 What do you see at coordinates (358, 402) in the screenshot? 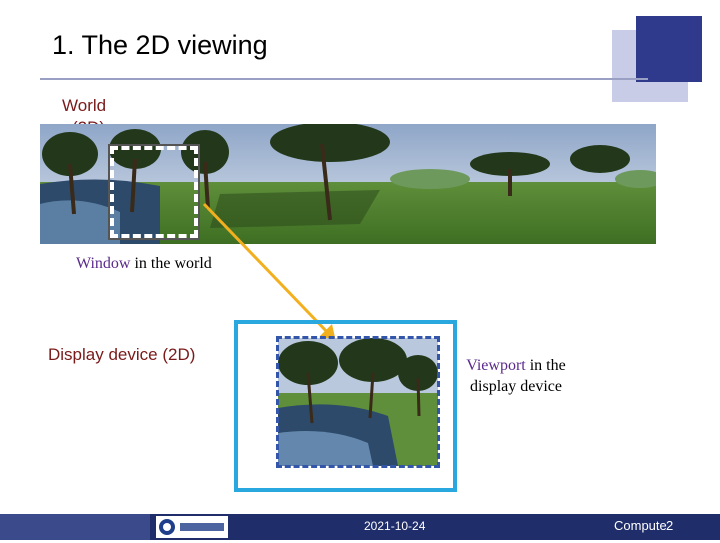
I see `viewport-border` at bounding box center [358, 402].